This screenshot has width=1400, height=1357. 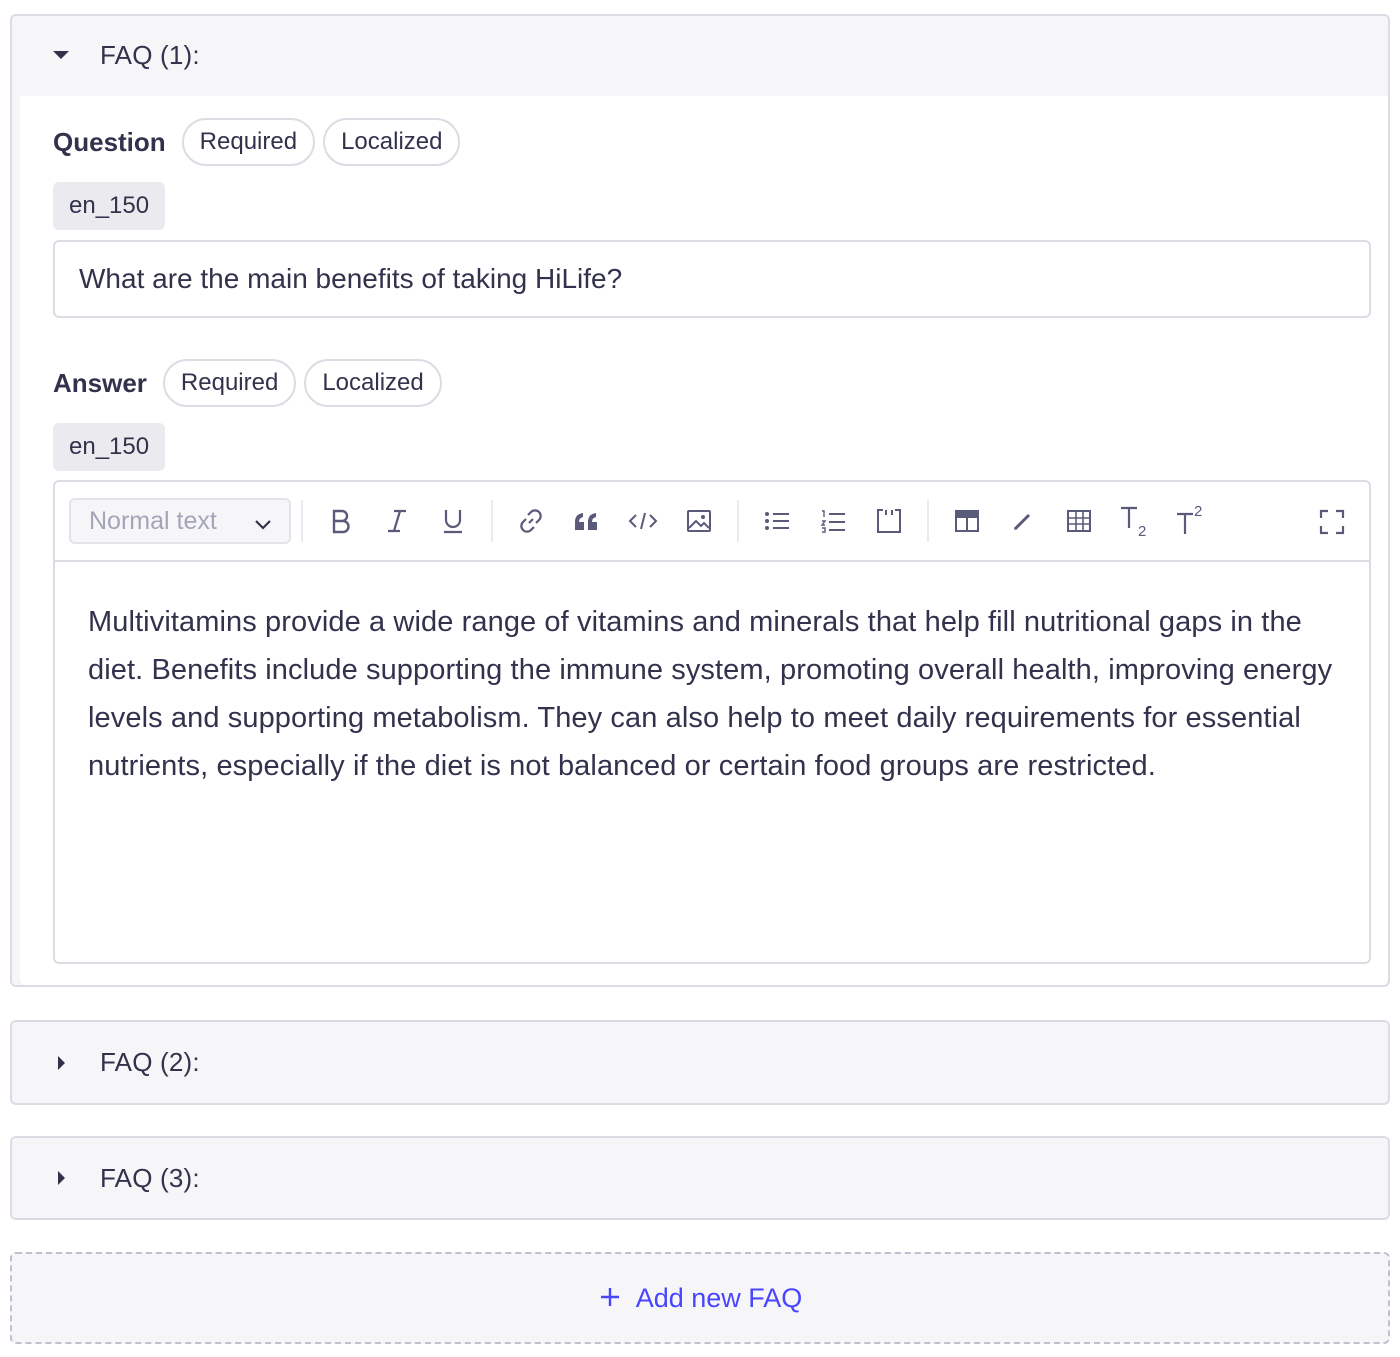 I want to click on faq-1-header: FAQ (1):, so click(x=700, y=55).